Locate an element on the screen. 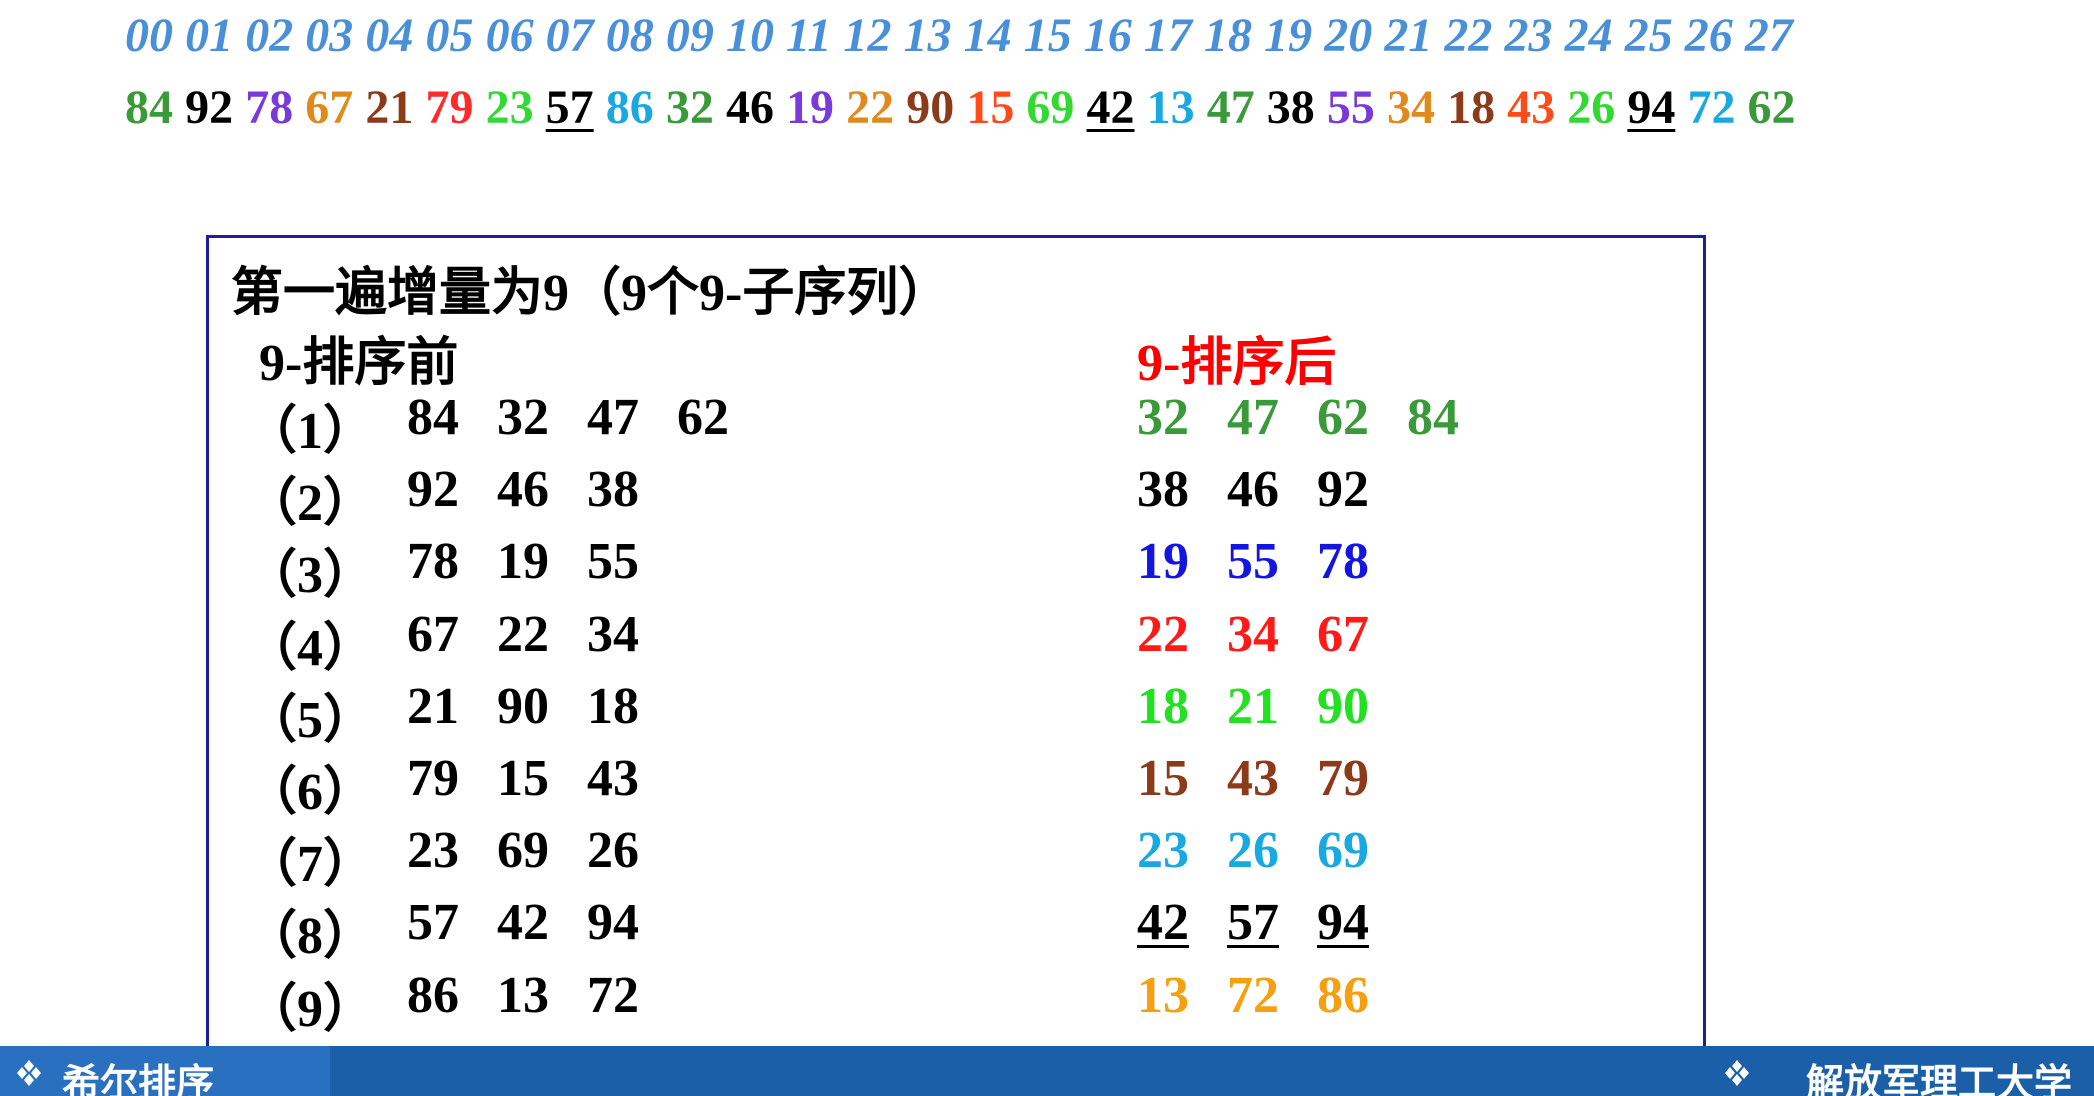 This screenshot has height=1096, width=2094. after-value: 90 is located at coordinates (1343, 706).